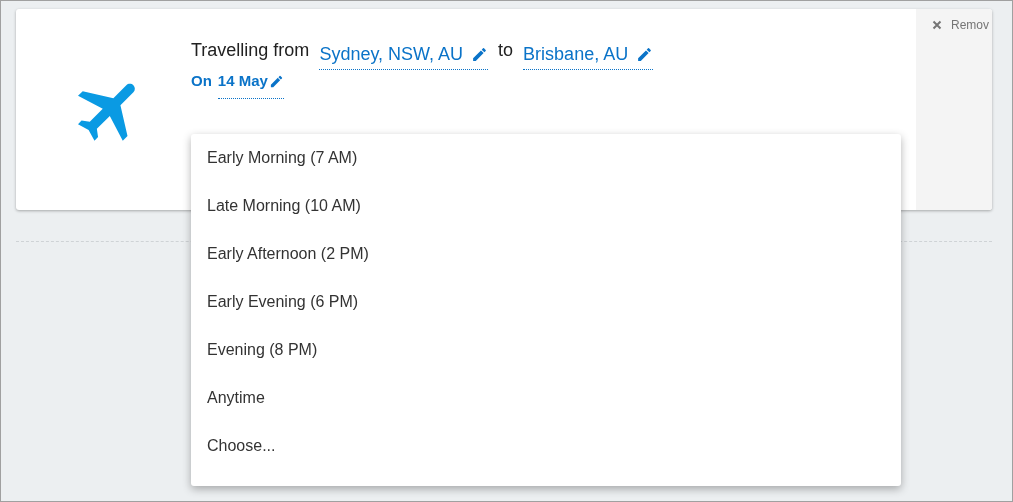  What do you see at coordinates (546, 262) in the screenshot?
I see `time-option: Early Afternoon (2 PM)` at bounding box center [546, 262].